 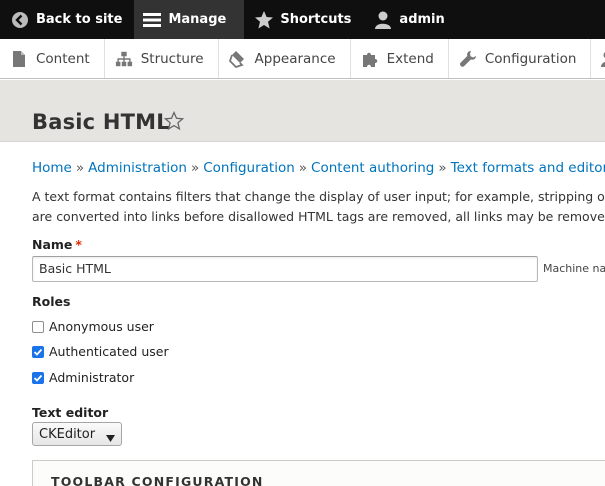 What do you see at coordinates (38, 326) in the screenshot?
I see `checkbox-unchecked` at bounding box center [38, 326].